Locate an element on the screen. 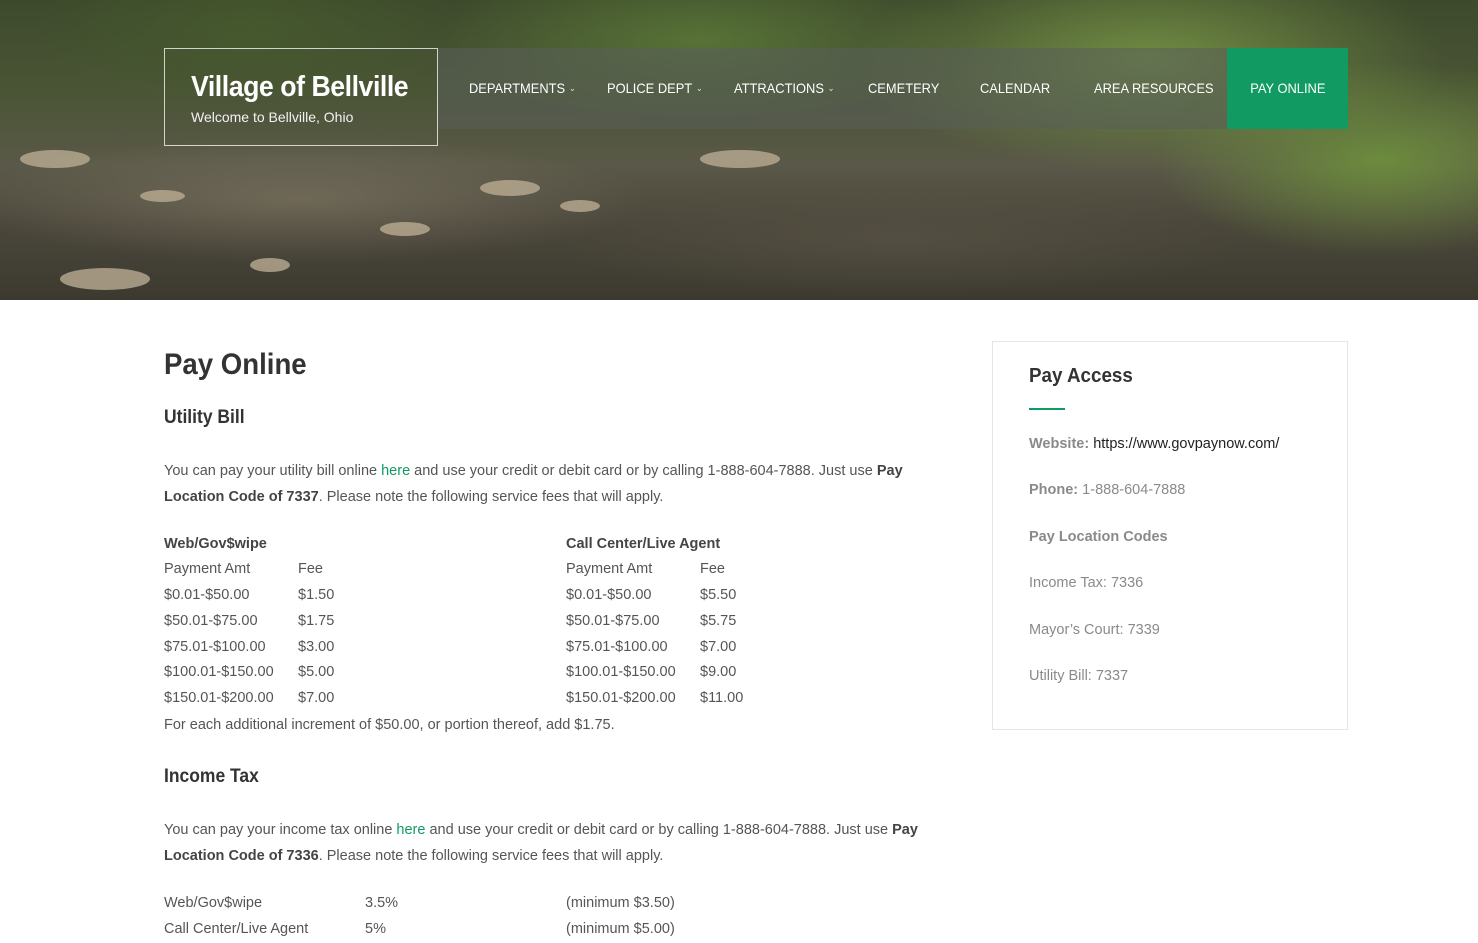  nav-police-dept: POLICE DEPT ⌄ is located at coordinates (655, 88).